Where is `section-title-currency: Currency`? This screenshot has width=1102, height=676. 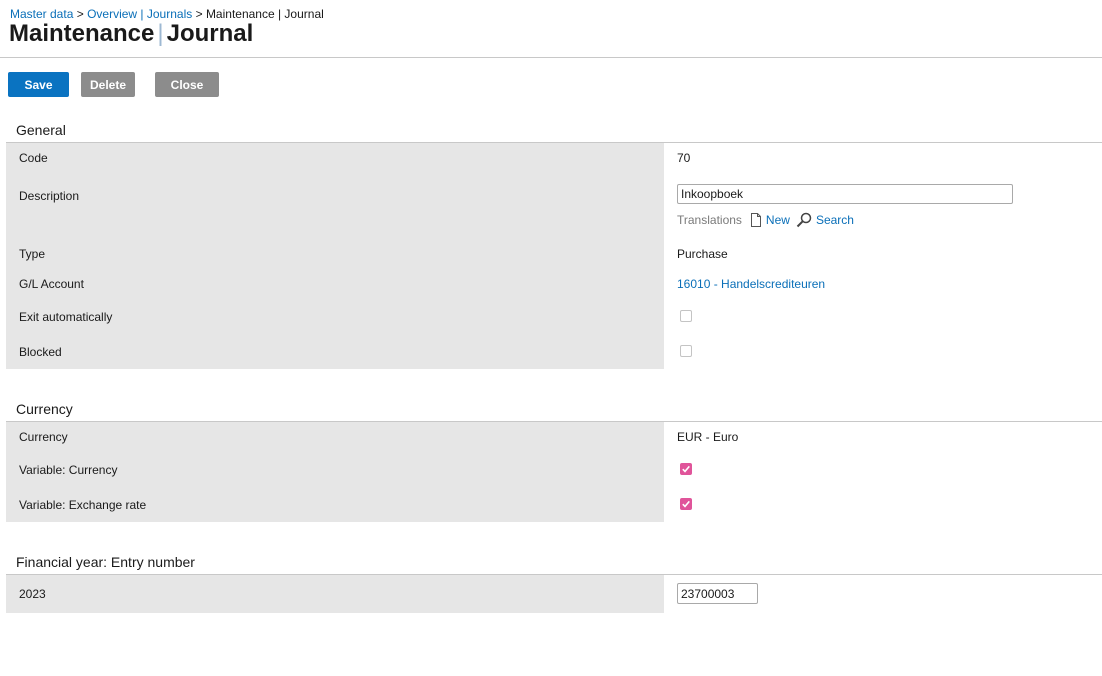 section-title-currency: Currency is located at coordinates (44, 409).